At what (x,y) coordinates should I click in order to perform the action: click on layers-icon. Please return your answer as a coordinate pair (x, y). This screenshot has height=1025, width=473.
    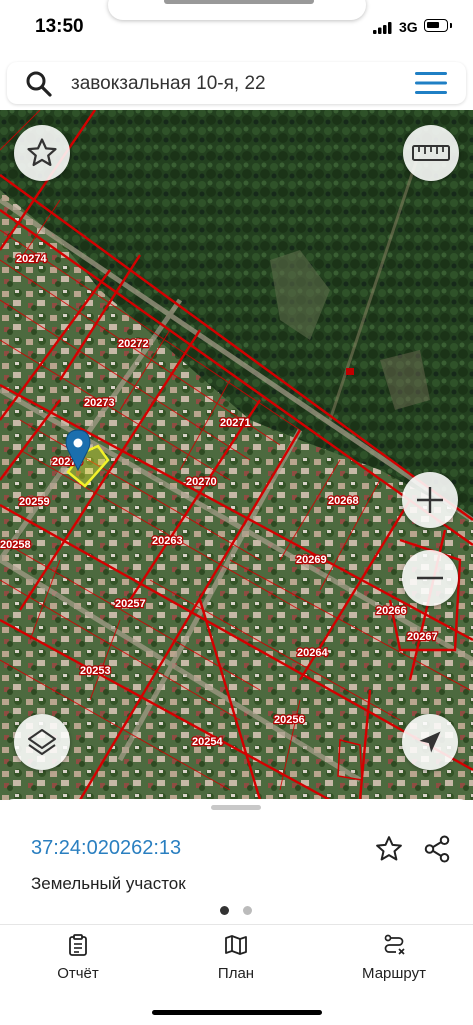
    Looking at the image, I should click on (42, 742).